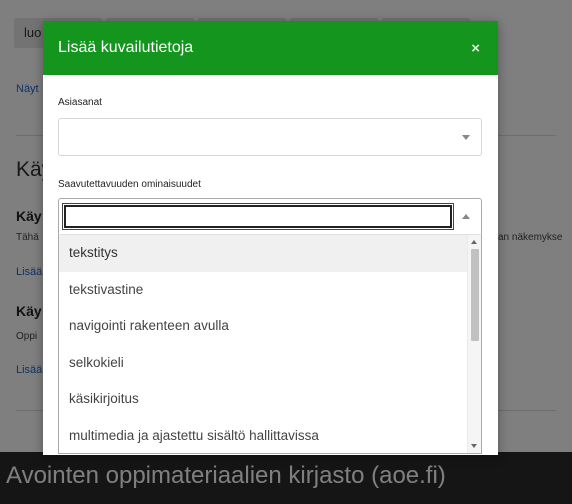  Describe the element at coordinates (258, 216) in the screenshot. I see `accessibility-search-input` at that location.